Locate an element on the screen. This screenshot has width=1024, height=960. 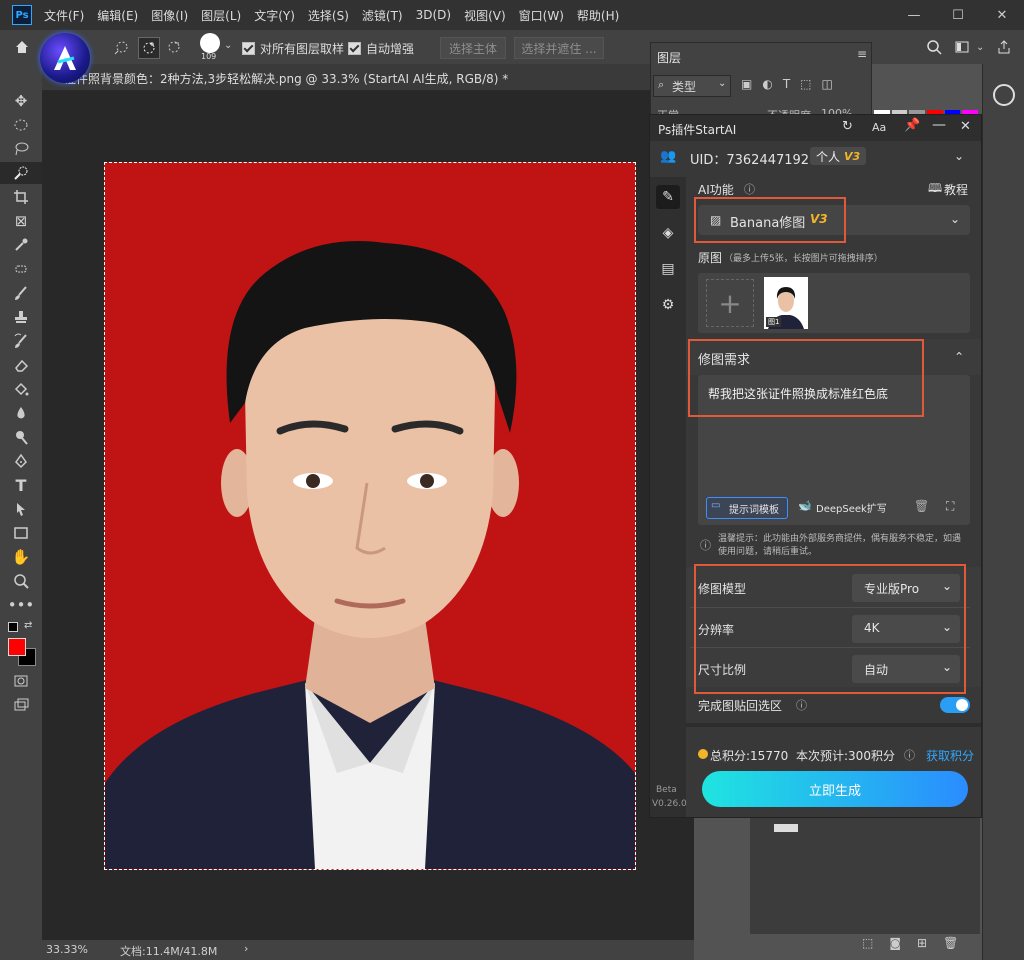
requirement-chevron-up-icon: ⌄ is located at coordinates (959, 356).